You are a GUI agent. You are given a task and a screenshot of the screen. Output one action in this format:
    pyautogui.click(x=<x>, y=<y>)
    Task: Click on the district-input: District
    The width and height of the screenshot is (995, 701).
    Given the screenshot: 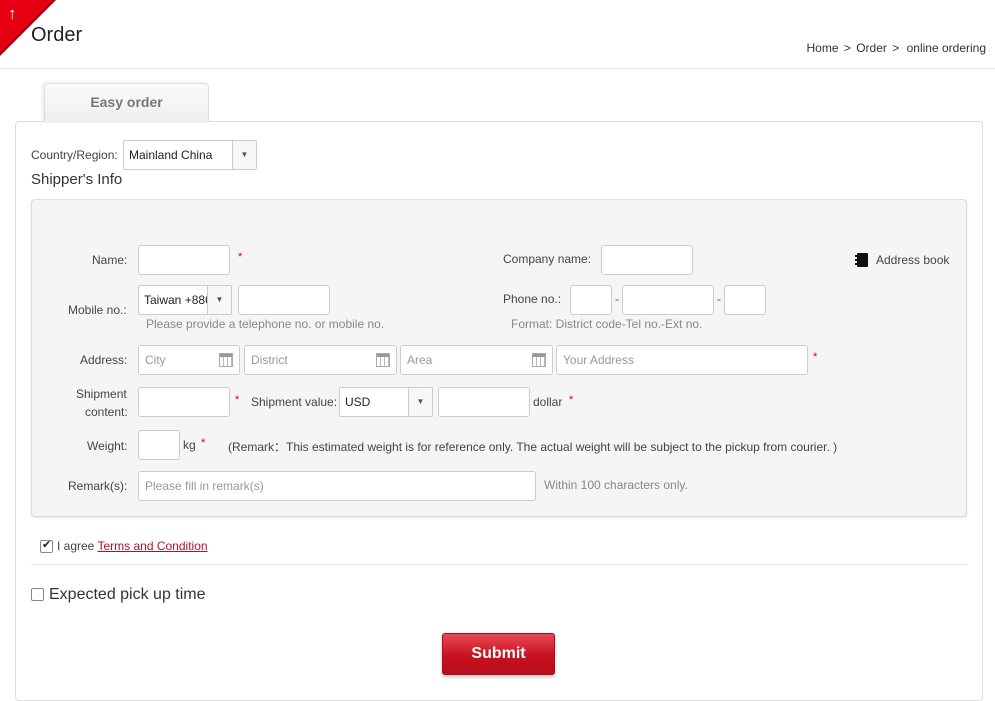 What is the action you would take?
    pyautogui.click(x=320, y=360)
    